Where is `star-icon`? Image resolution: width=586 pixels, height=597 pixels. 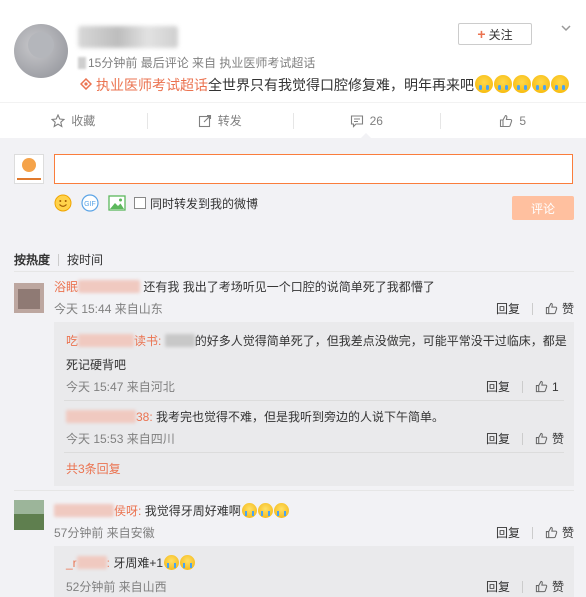
star-icon is located at coordinates (58, 120).